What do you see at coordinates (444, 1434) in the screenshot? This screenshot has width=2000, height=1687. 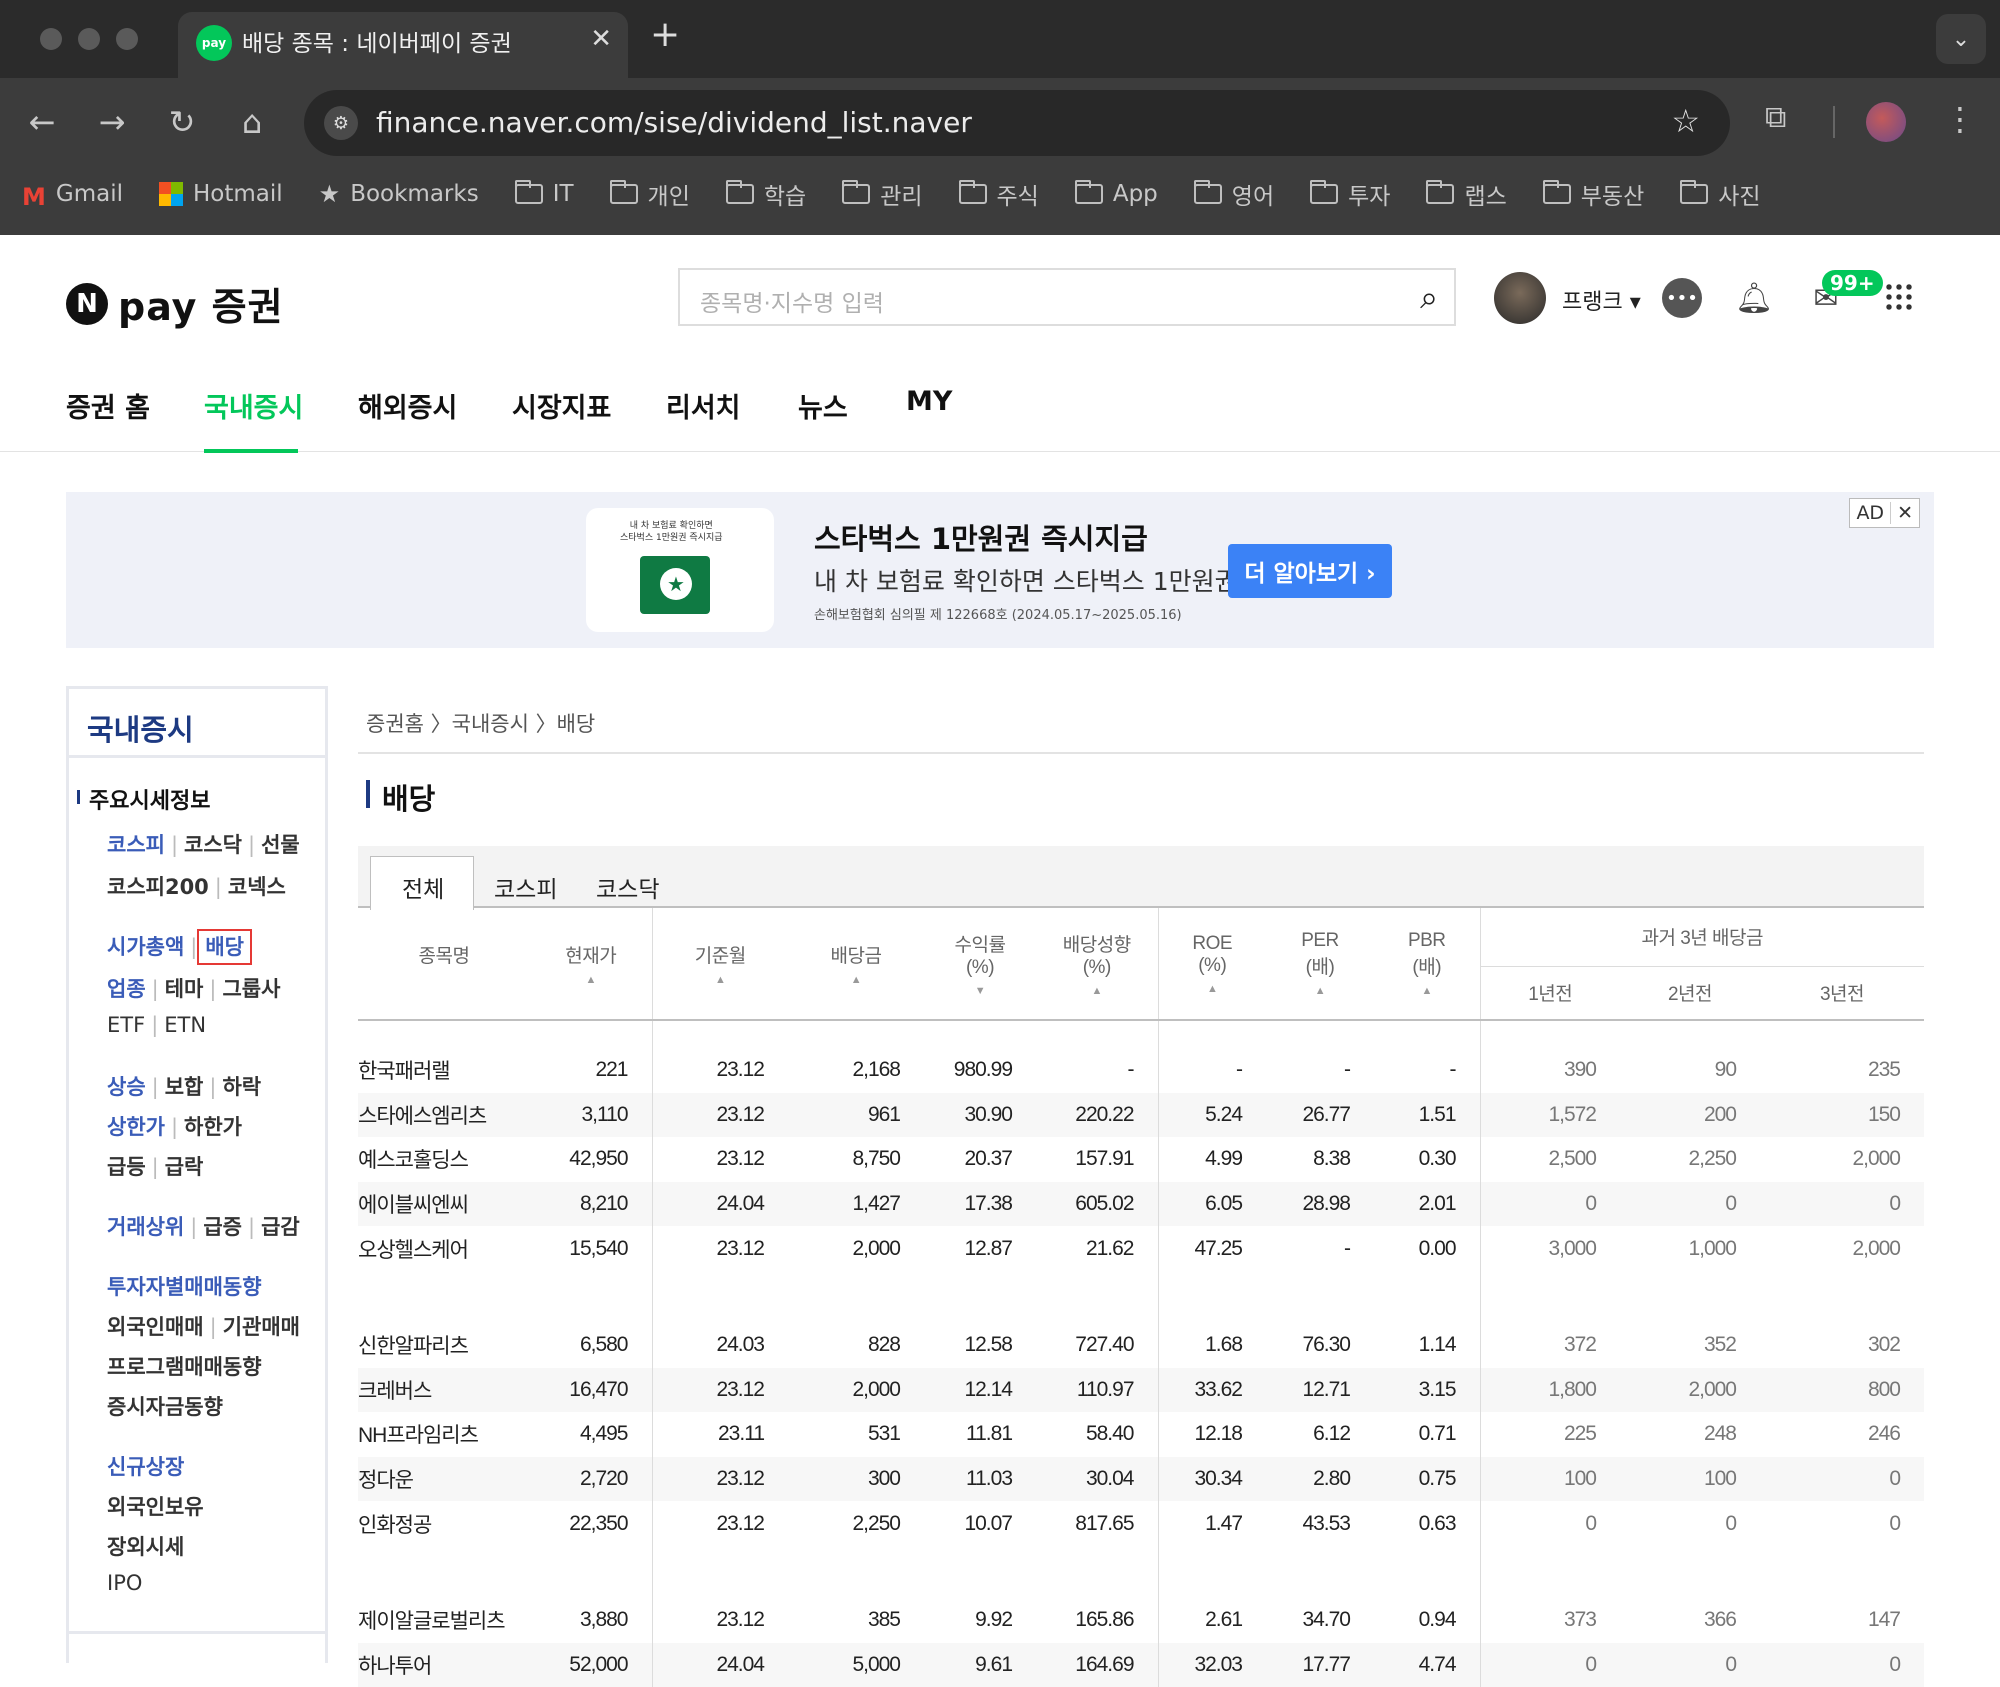 I see `stock-name-link: NH프라임리츠` at bounding box center [444, 1434].